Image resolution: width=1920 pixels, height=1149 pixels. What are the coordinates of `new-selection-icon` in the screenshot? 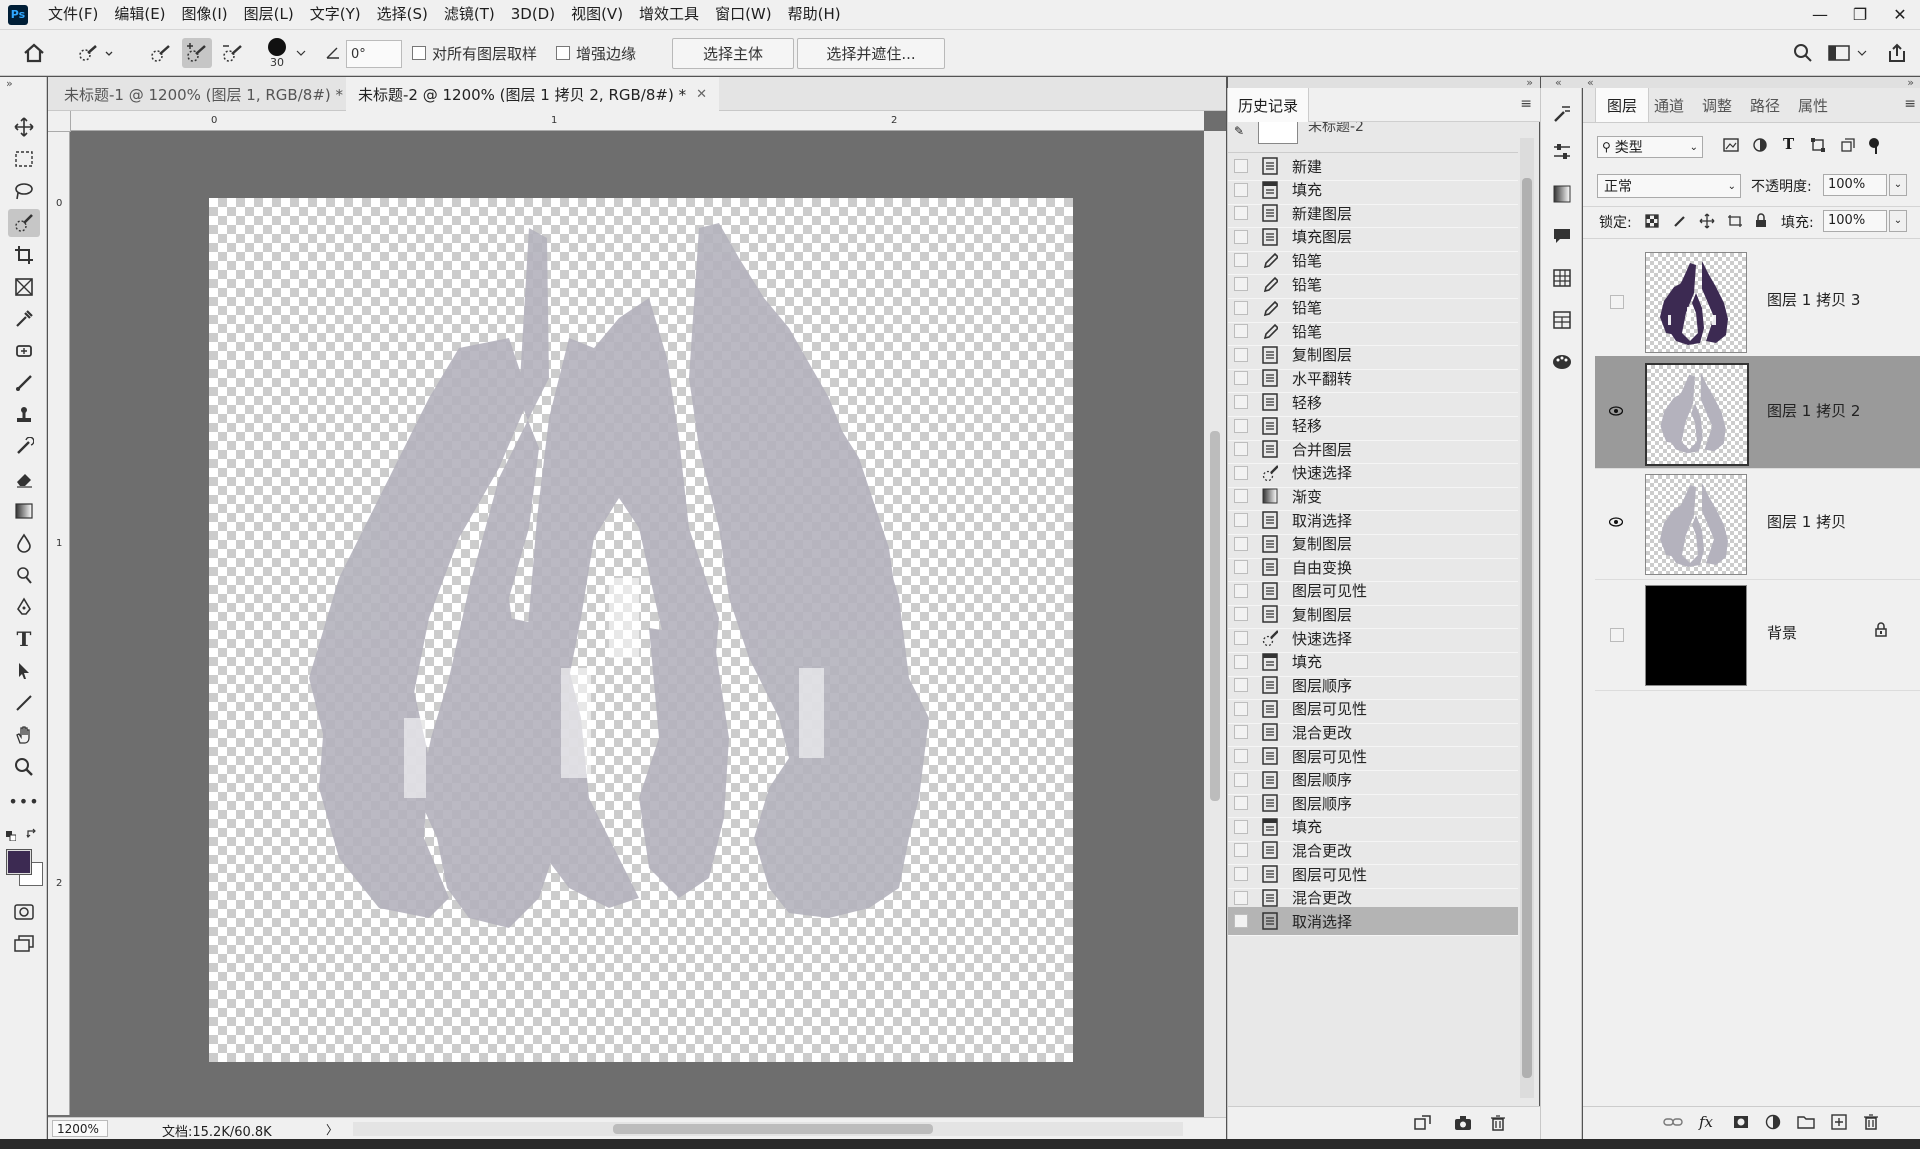 It's located at (161, 53).